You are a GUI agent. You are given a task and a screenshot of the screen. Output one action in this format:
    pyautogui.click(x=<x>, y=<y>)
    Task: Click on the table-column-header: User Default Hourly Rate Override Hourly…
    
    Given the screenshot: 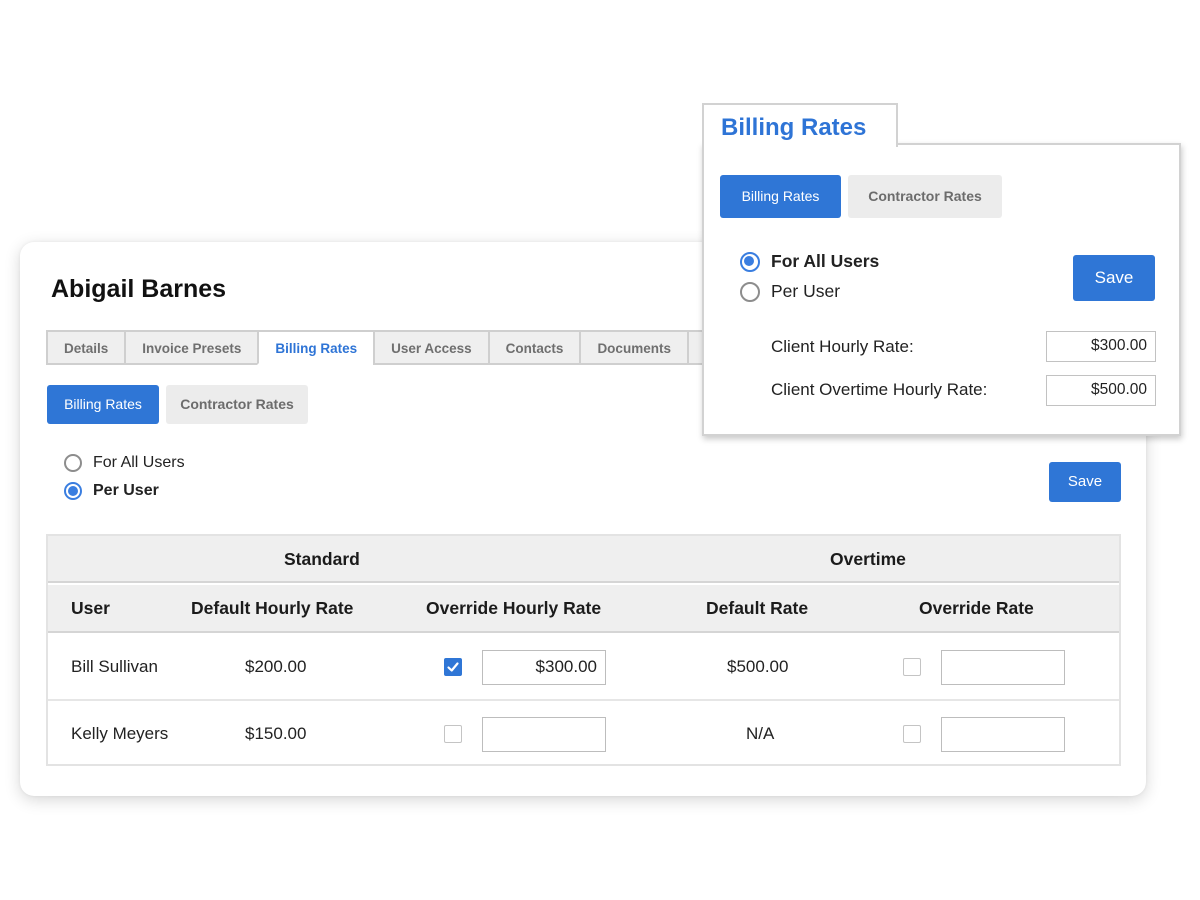 What is the action you would take?
    pyautogui.click(x=583, y=609)
    